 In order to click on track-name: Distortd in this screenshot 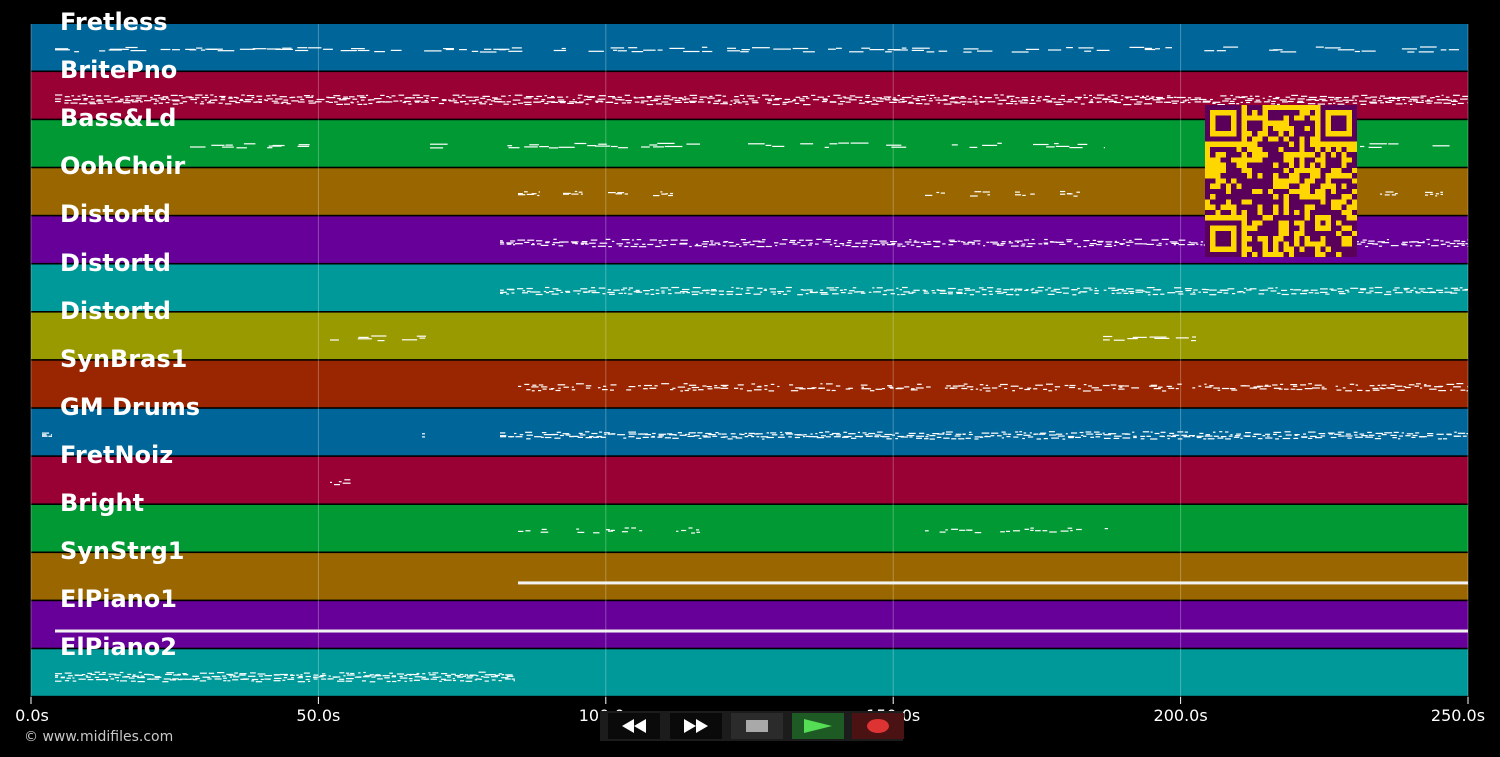, I will do `click(115, 214)`.